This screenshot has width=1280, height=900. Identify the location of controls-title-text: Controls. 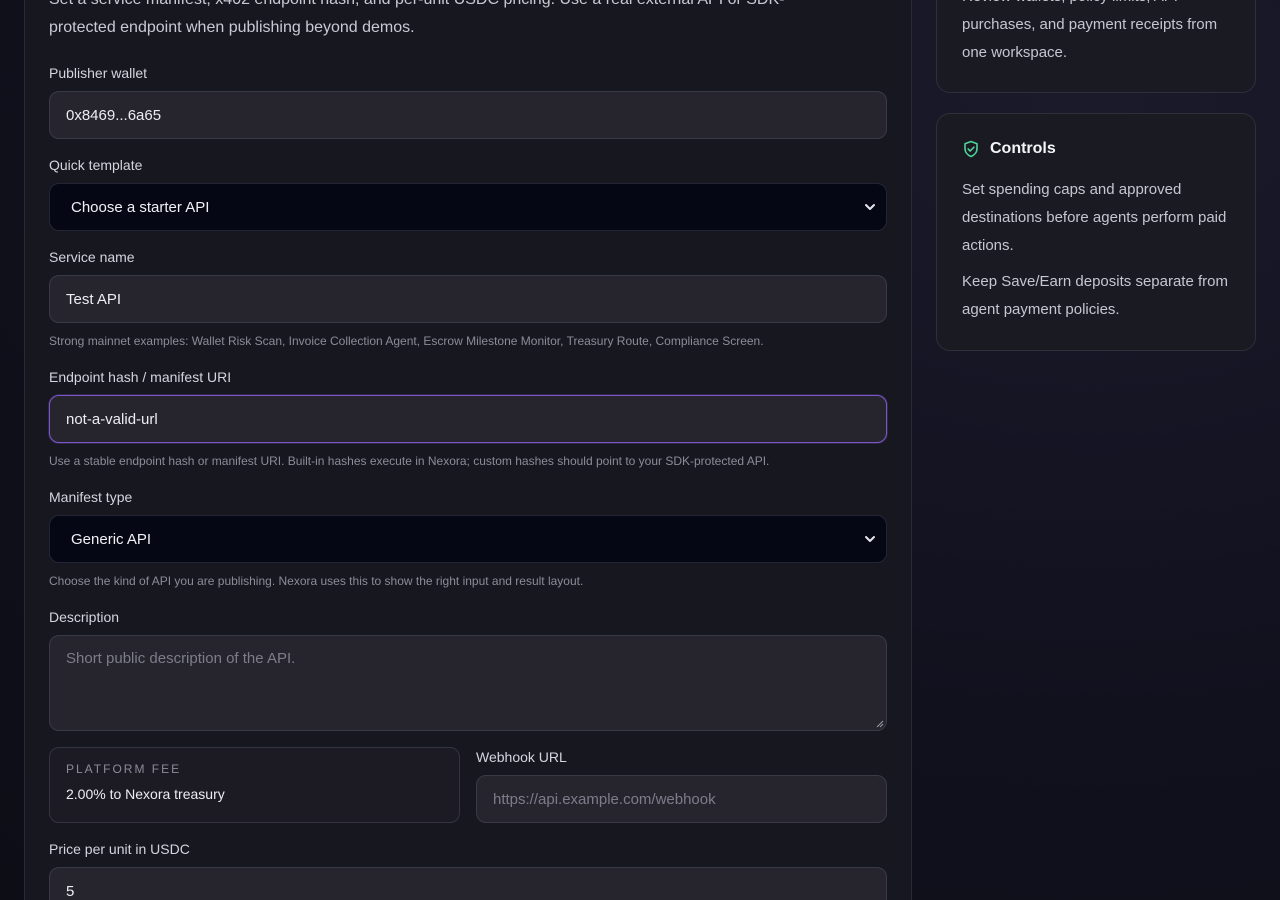
(1023, 148).